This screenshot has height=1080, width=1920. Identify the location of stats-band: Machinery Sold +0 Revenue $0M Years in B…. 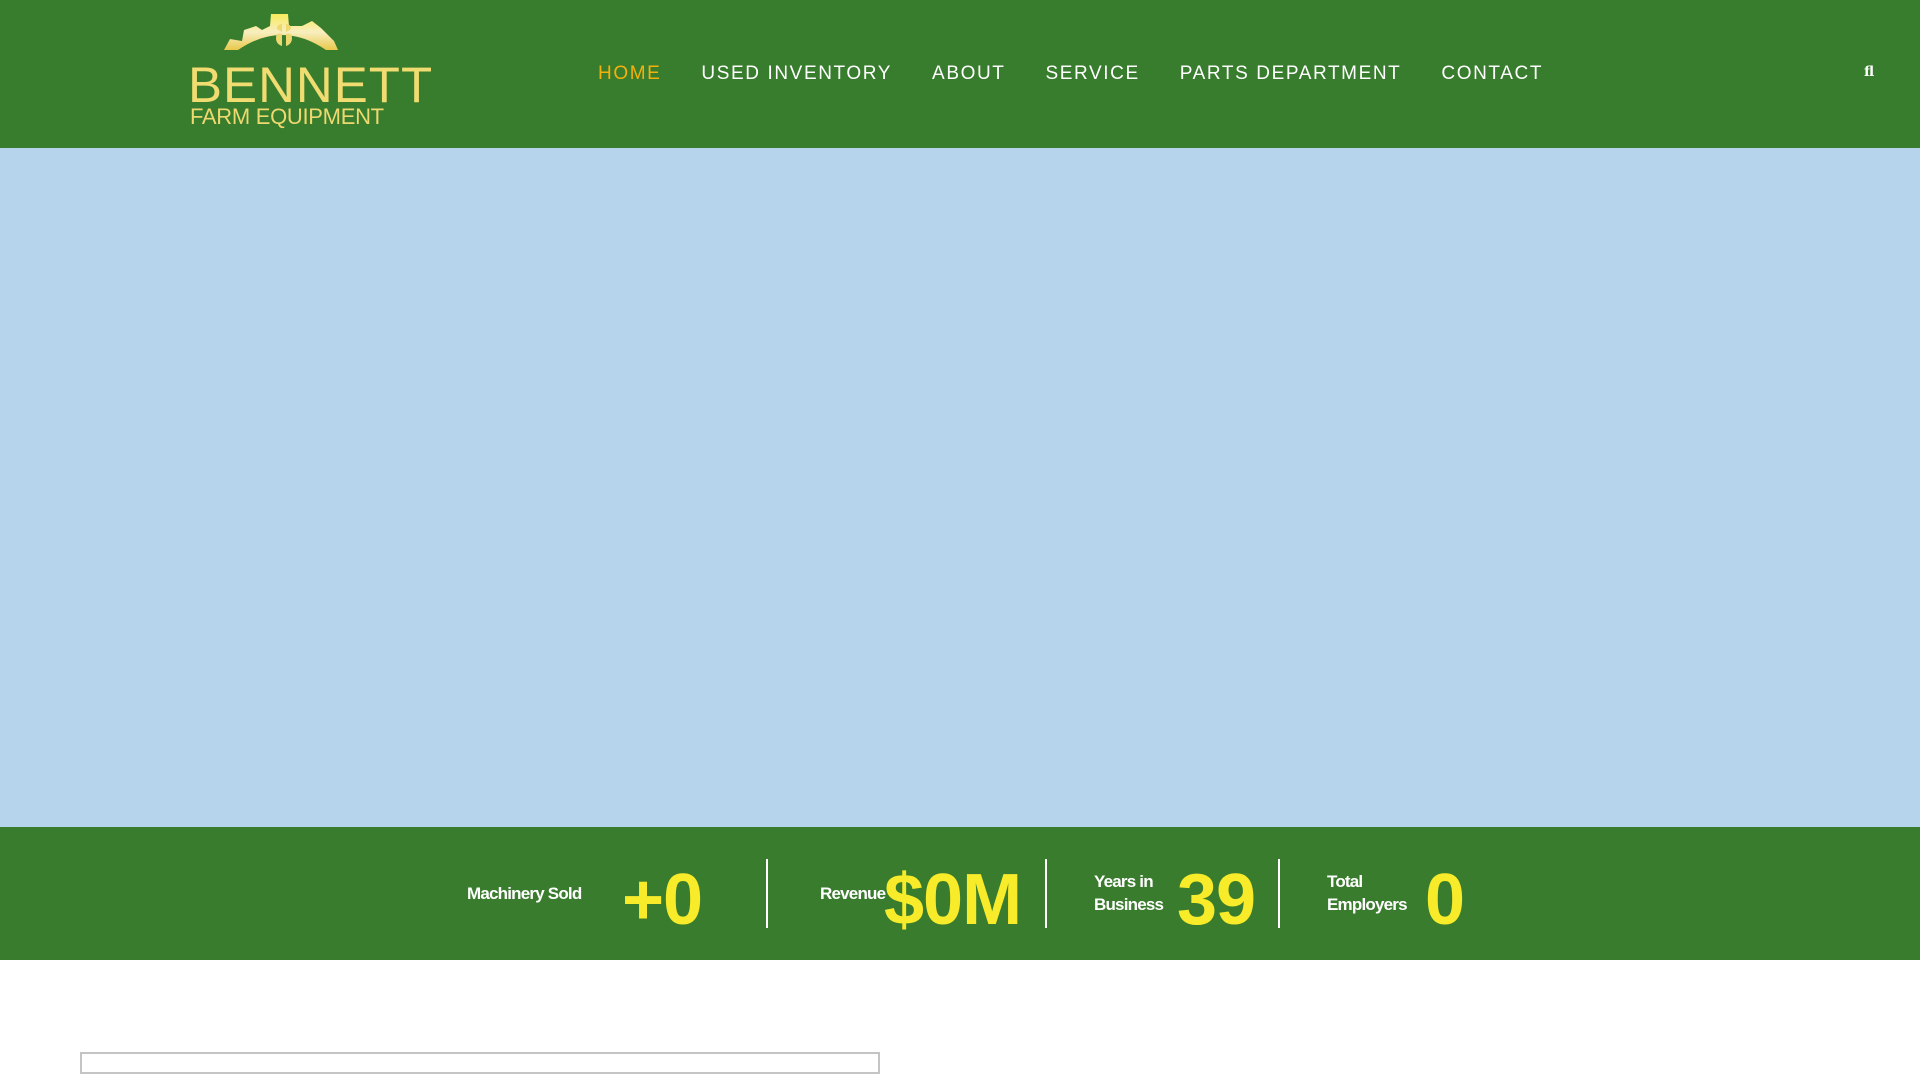
(960, 893).